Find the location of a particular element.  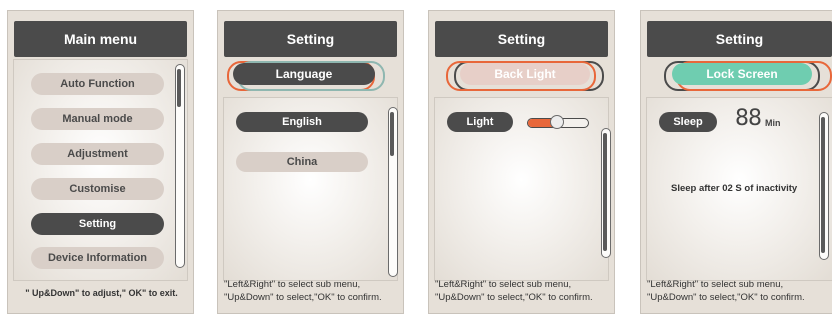

menu-item-device-information: Device Information is located at coordinates (97, 258).